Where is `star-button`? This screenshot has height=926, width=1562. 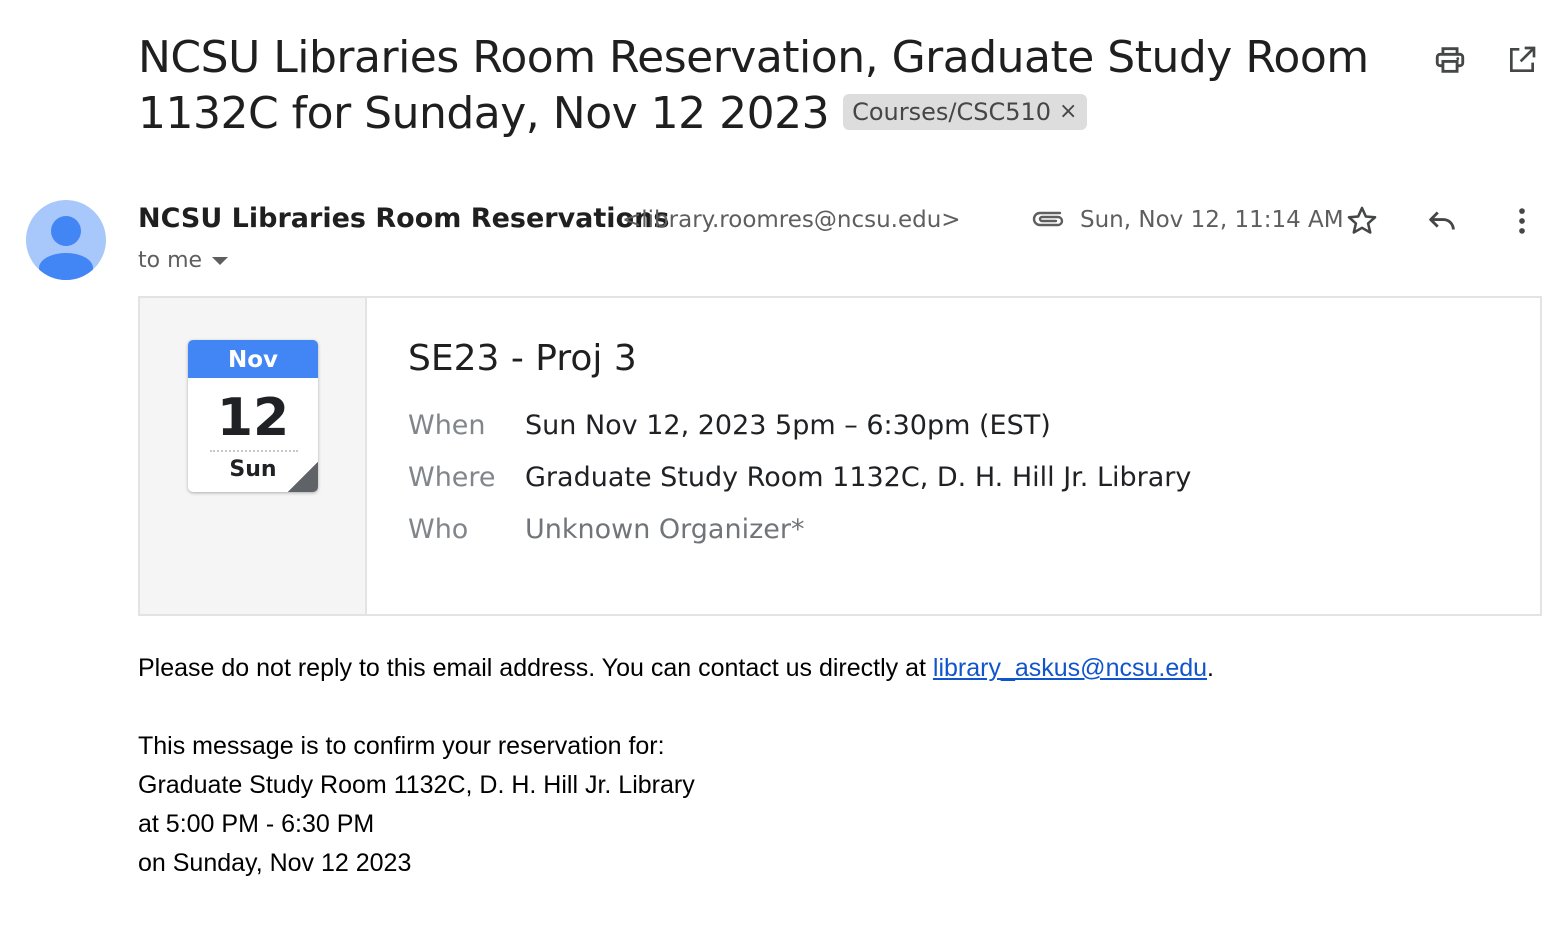 star-button is located at coordinates (1362, 221).